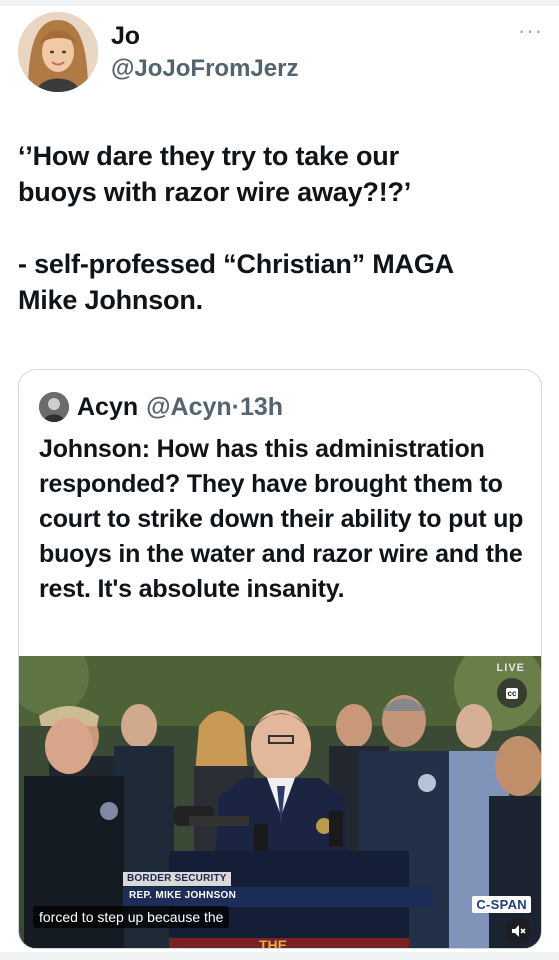 The image size is (559, 960). What do you see at coordinates (510, 668) in the screenshot?
I see `live-indicator: LIVE` at bounding box center [510, 668].